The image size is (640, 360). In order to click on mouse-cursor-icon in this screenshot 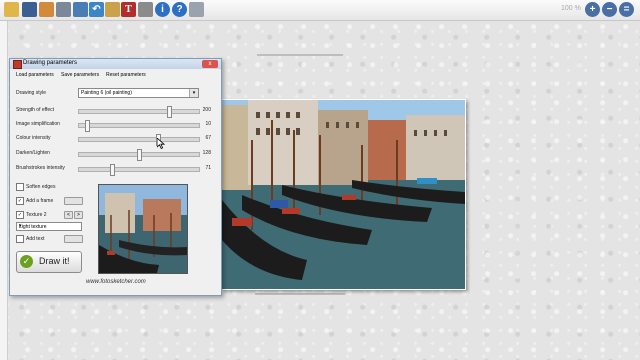, I will do `click(161, 143)`.